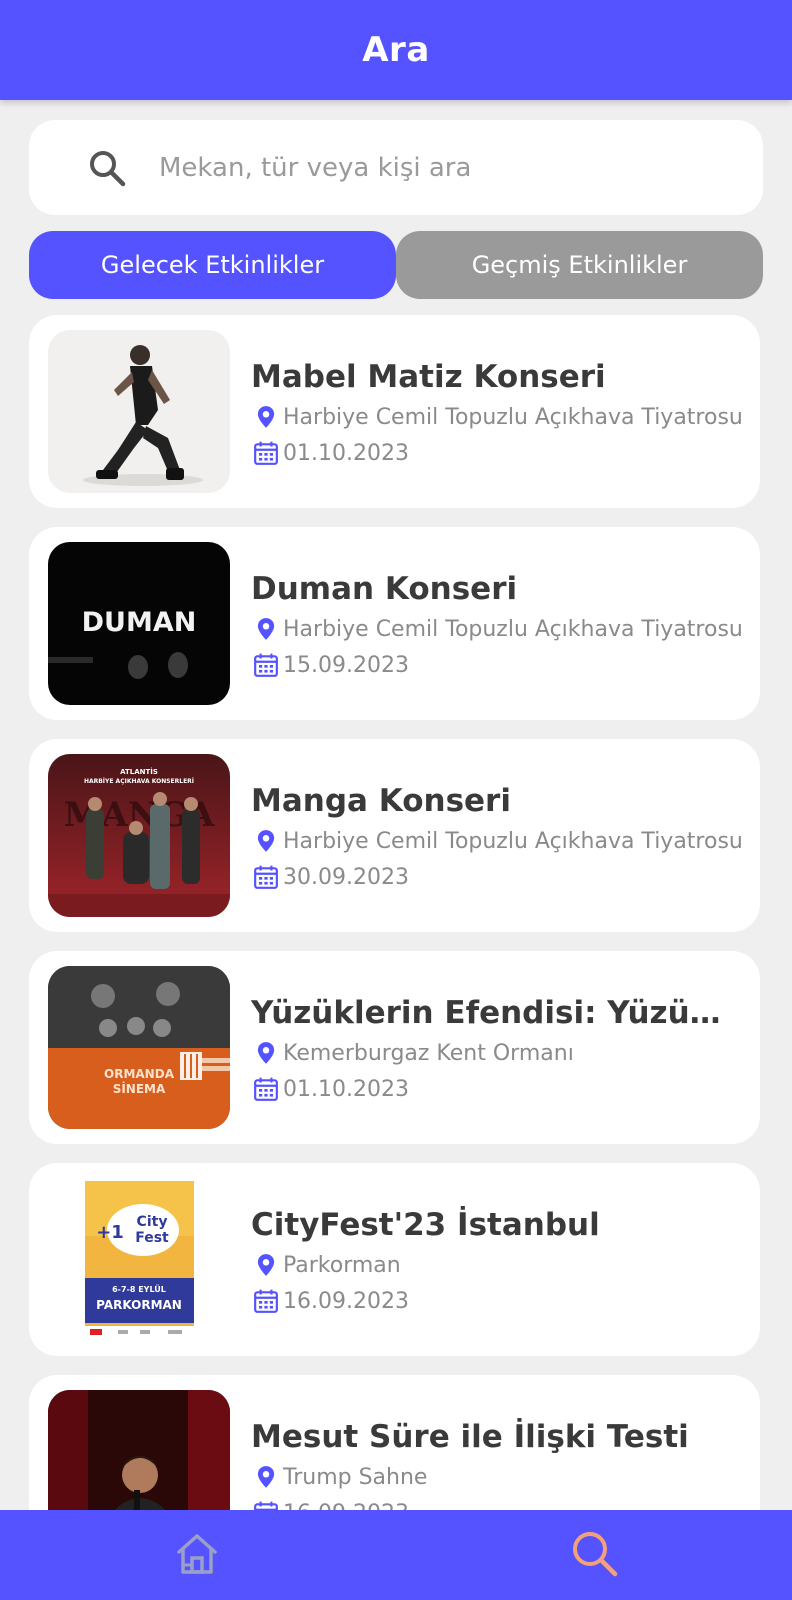  Describe the element at coordinates (139, 1289) in the screenshot. I see `event-image-text: 6-7-8 EYLÜL` at that location.